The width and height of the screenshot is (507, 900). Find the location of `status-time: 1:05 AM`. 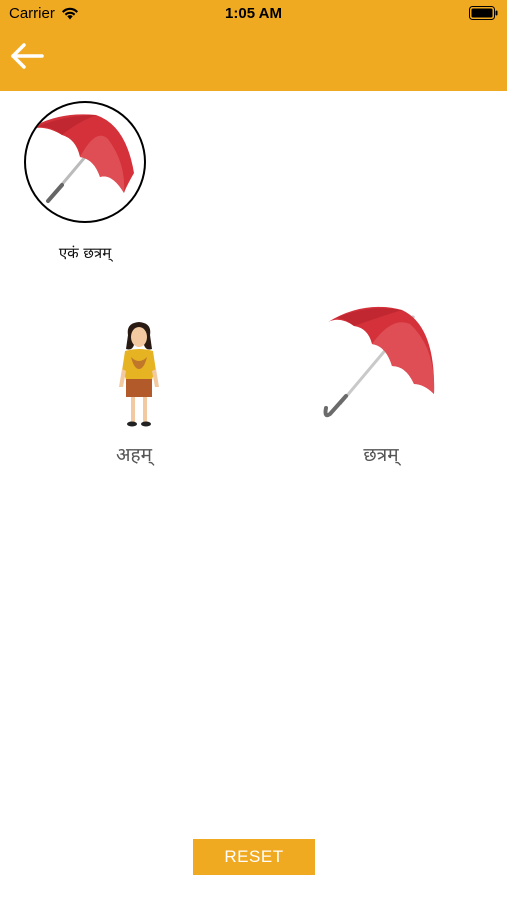

status-time: 1:05 AM is located at coordinates (253, 13).